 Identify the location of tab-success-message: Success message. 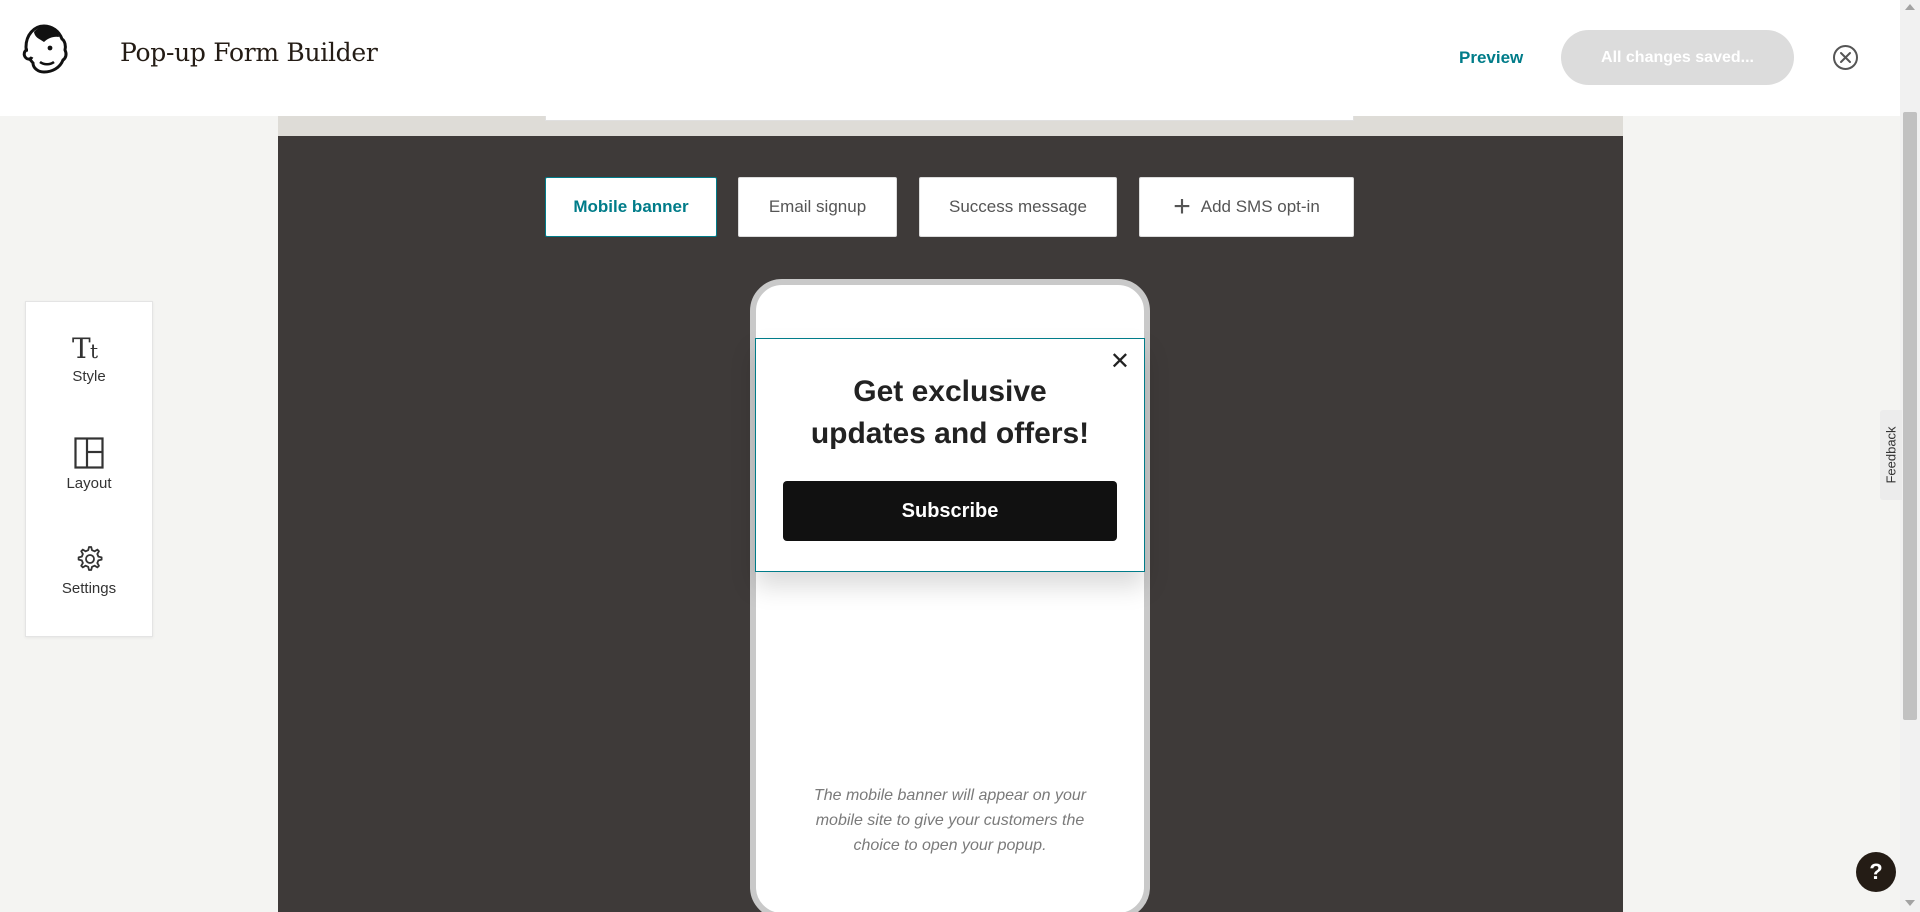
(1018, 207).